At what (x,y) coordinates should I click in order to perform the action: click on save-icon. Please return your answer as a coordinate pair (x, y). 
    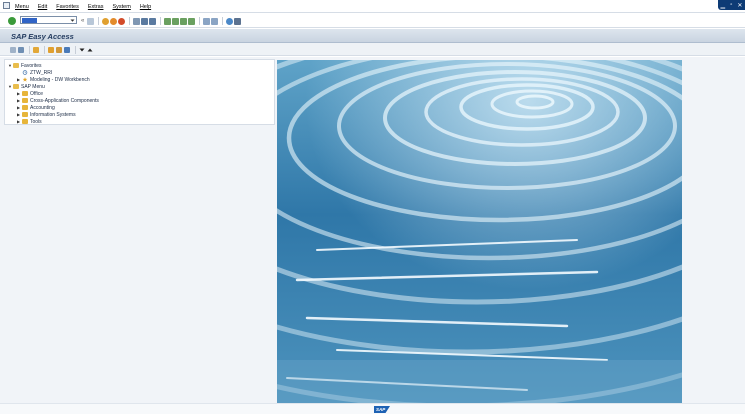
    Looking at the image, I should click on (91, 21).